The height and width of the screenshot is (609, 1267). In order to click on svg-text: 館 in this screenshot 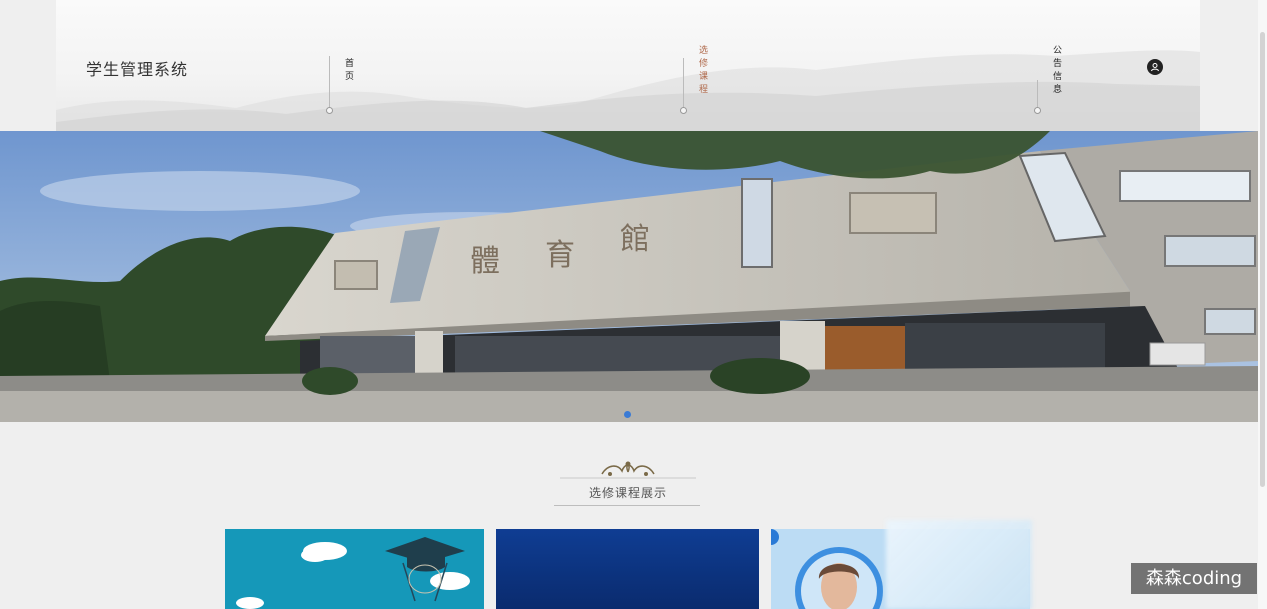, I will do `click(635, 239)`.